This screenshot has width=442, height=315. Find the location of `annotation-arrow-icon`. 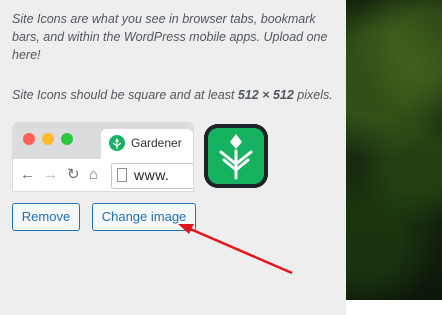

annotation-arrow-icon is located at coordinates (235, 249).